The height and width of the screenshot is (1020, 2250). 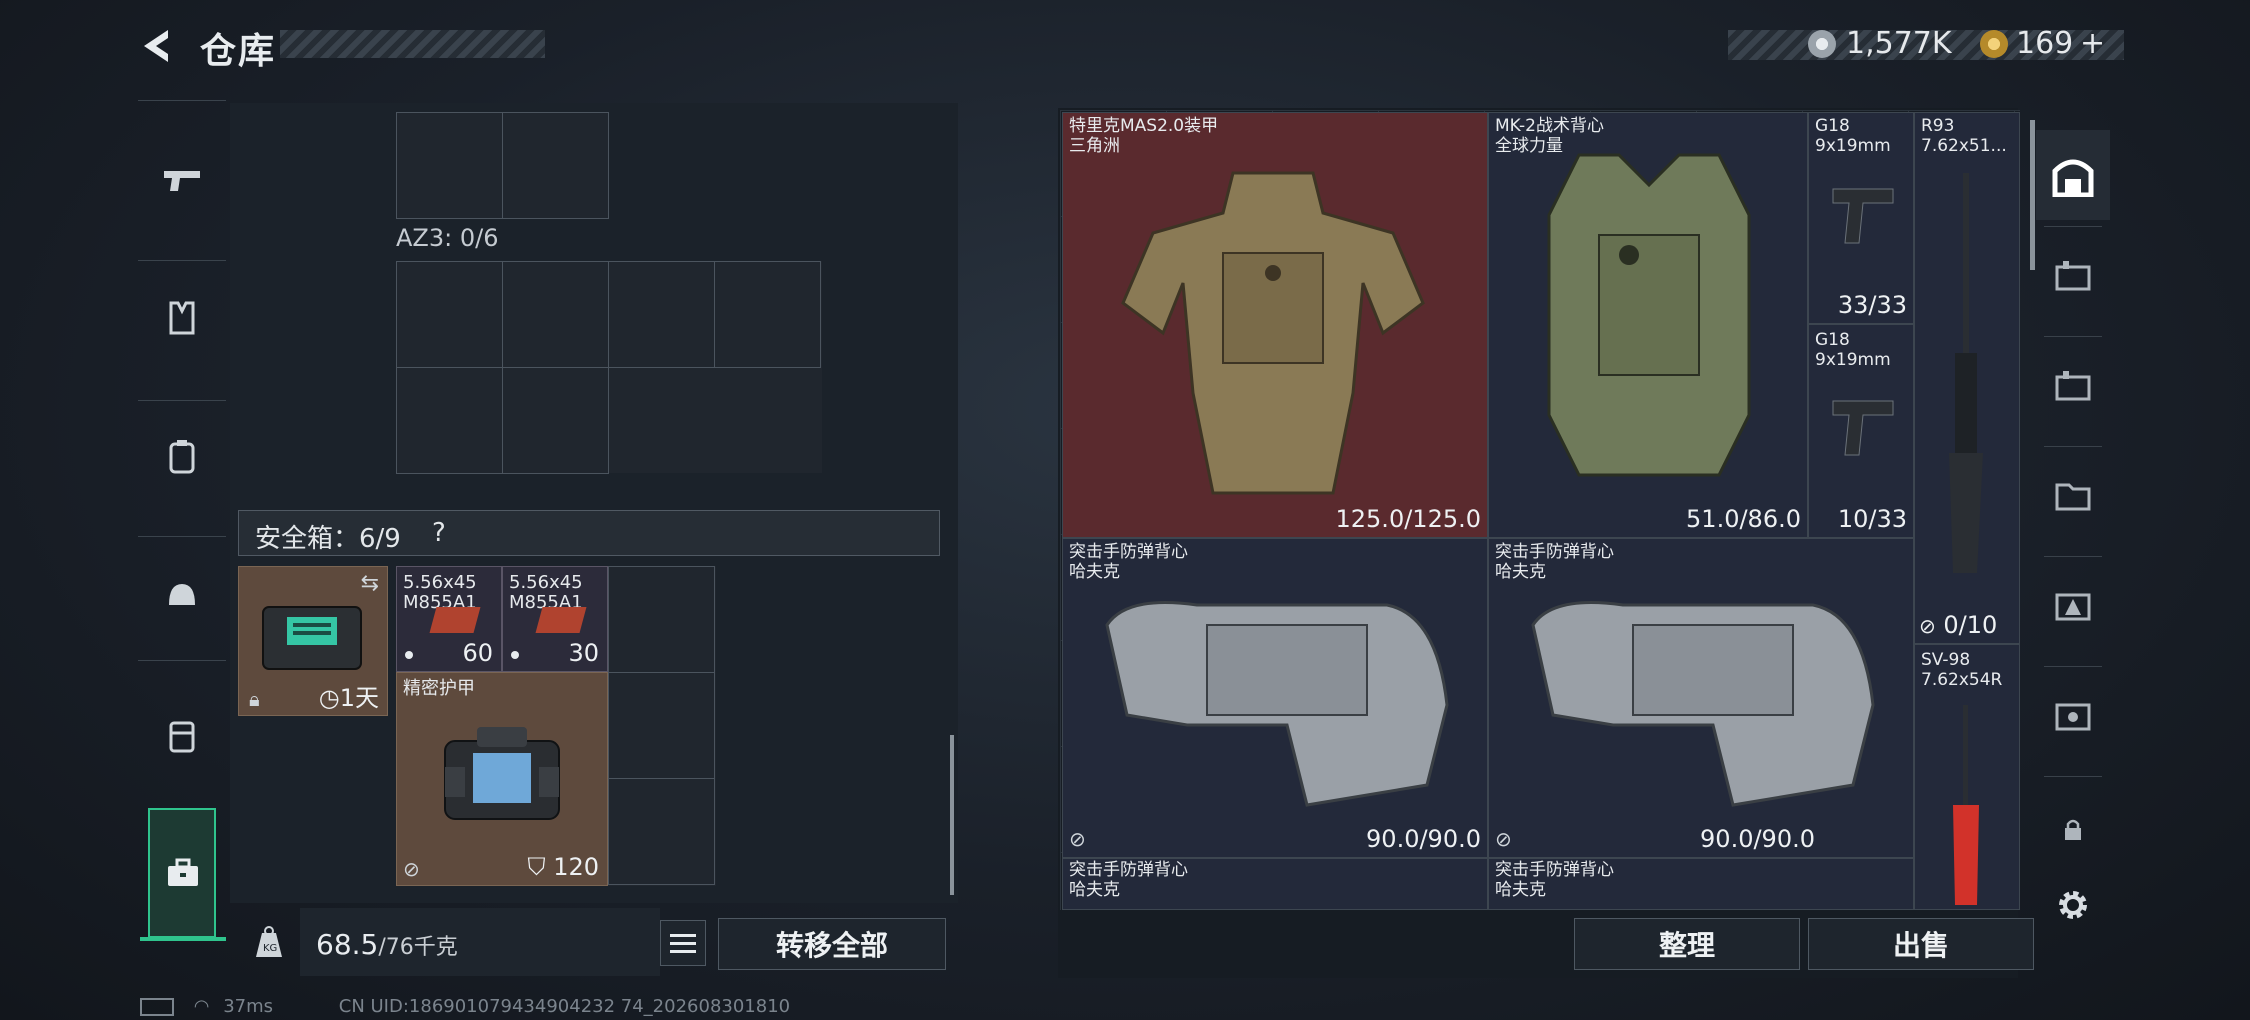 I want to click on backpack-icon, so click(x=182, y=457).